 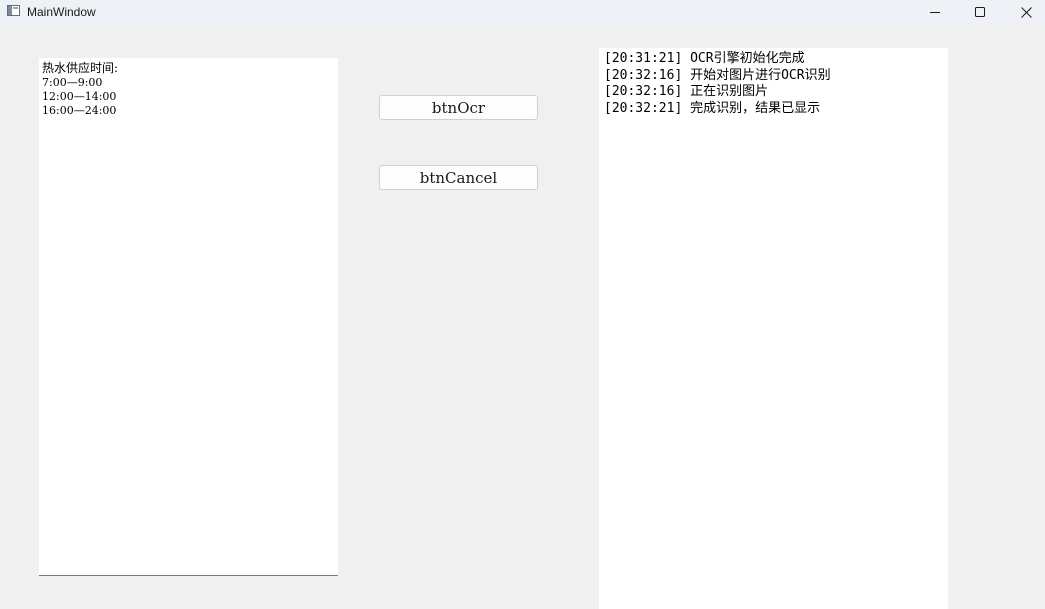 I want to click on ocr-button: btnOcr, so click(x=458, y=107).